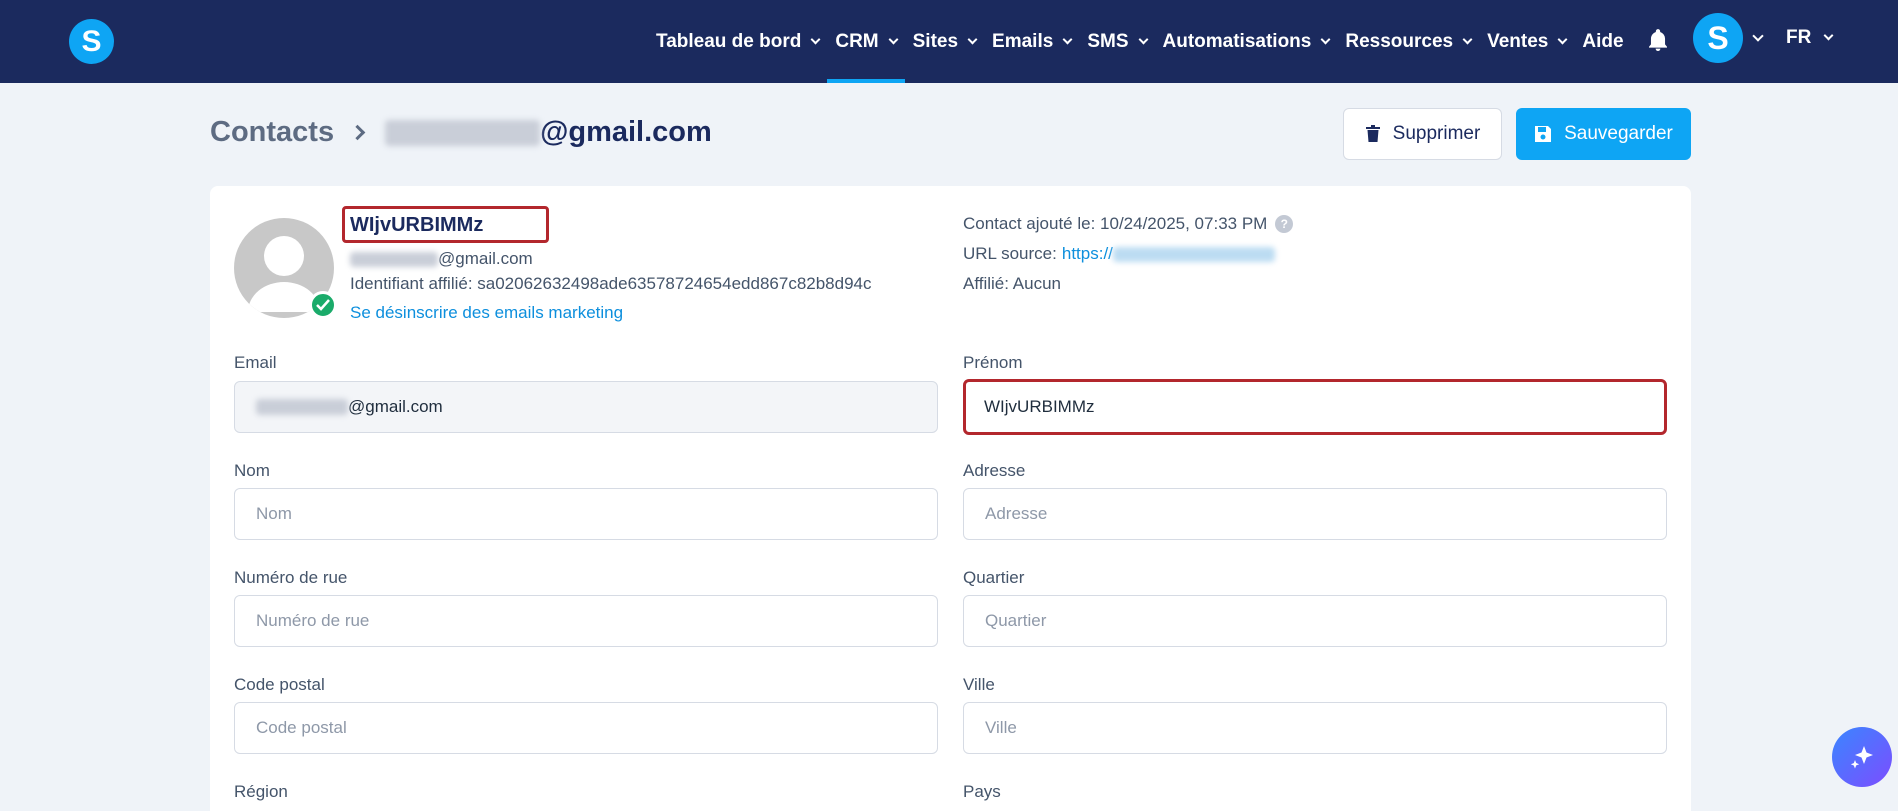 This screenshot has width=1898, height=811. I want to click on code-postal-field, so click(586, 728).